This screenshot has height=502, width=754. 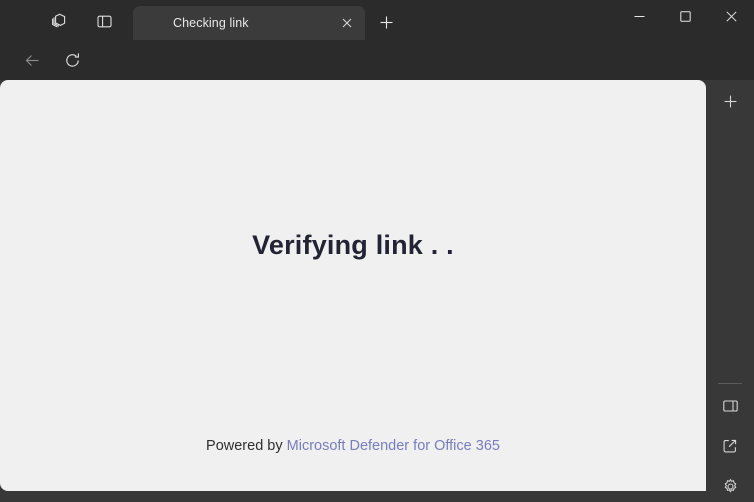 What do you see at coordinates (353, 245) in the screenshot?
I see `page-heading: Verifying link . .` at bounding box center [353, 245].